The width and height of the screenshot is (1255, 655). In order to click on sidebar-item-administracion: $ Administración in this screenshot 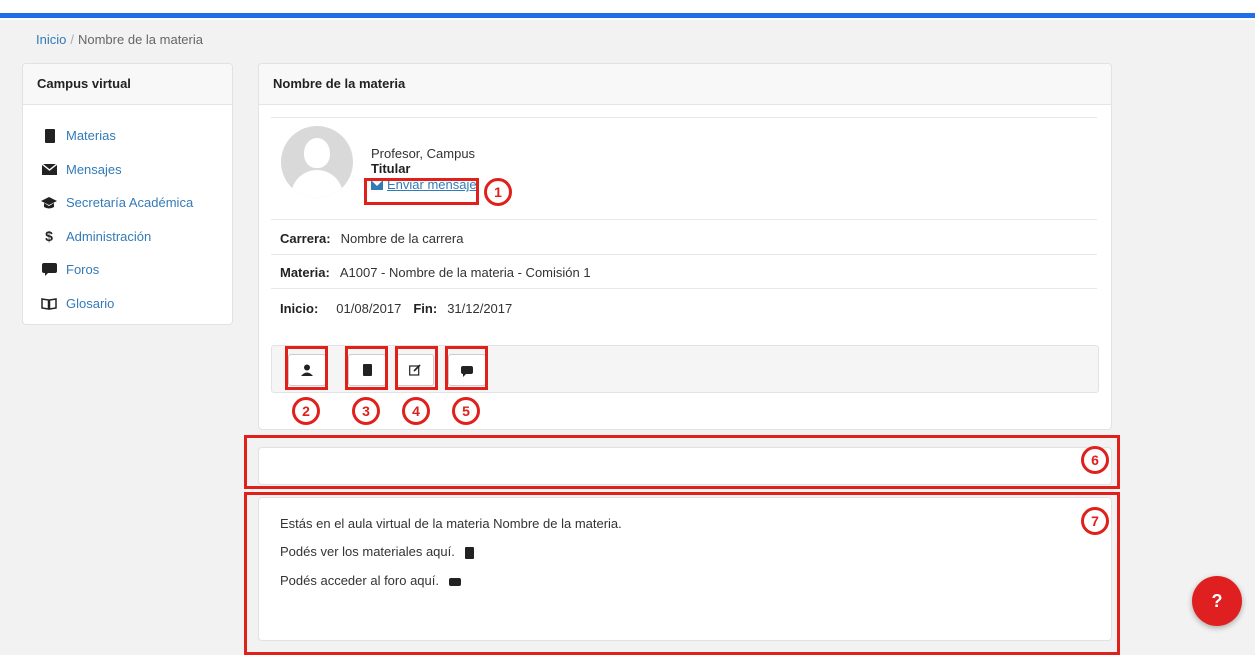, I will do `click(127, 237)`.